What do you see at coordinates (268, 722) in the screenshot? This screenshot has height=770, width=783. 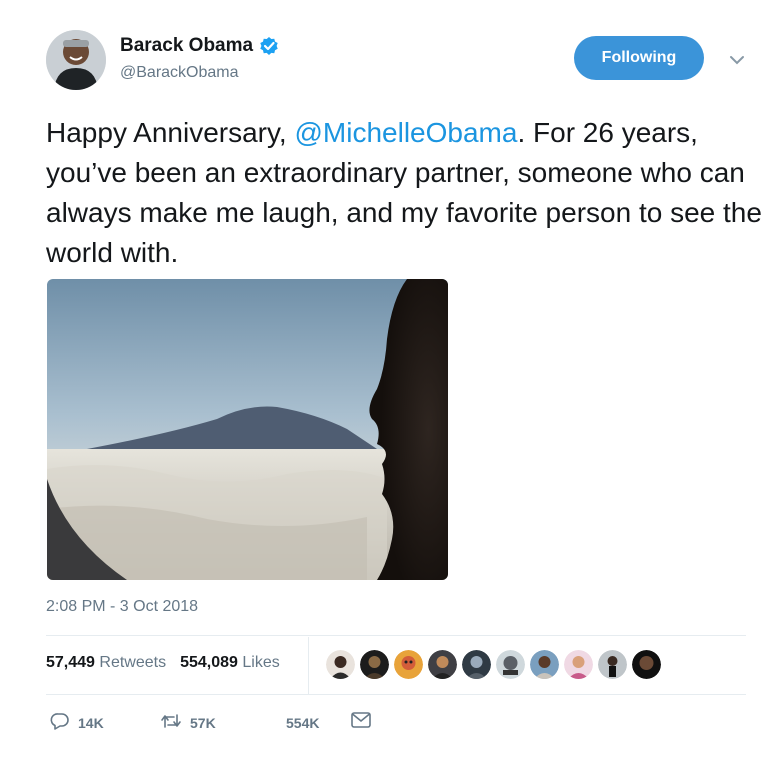 I see `heart-icon` at bounding box center [268, 722].